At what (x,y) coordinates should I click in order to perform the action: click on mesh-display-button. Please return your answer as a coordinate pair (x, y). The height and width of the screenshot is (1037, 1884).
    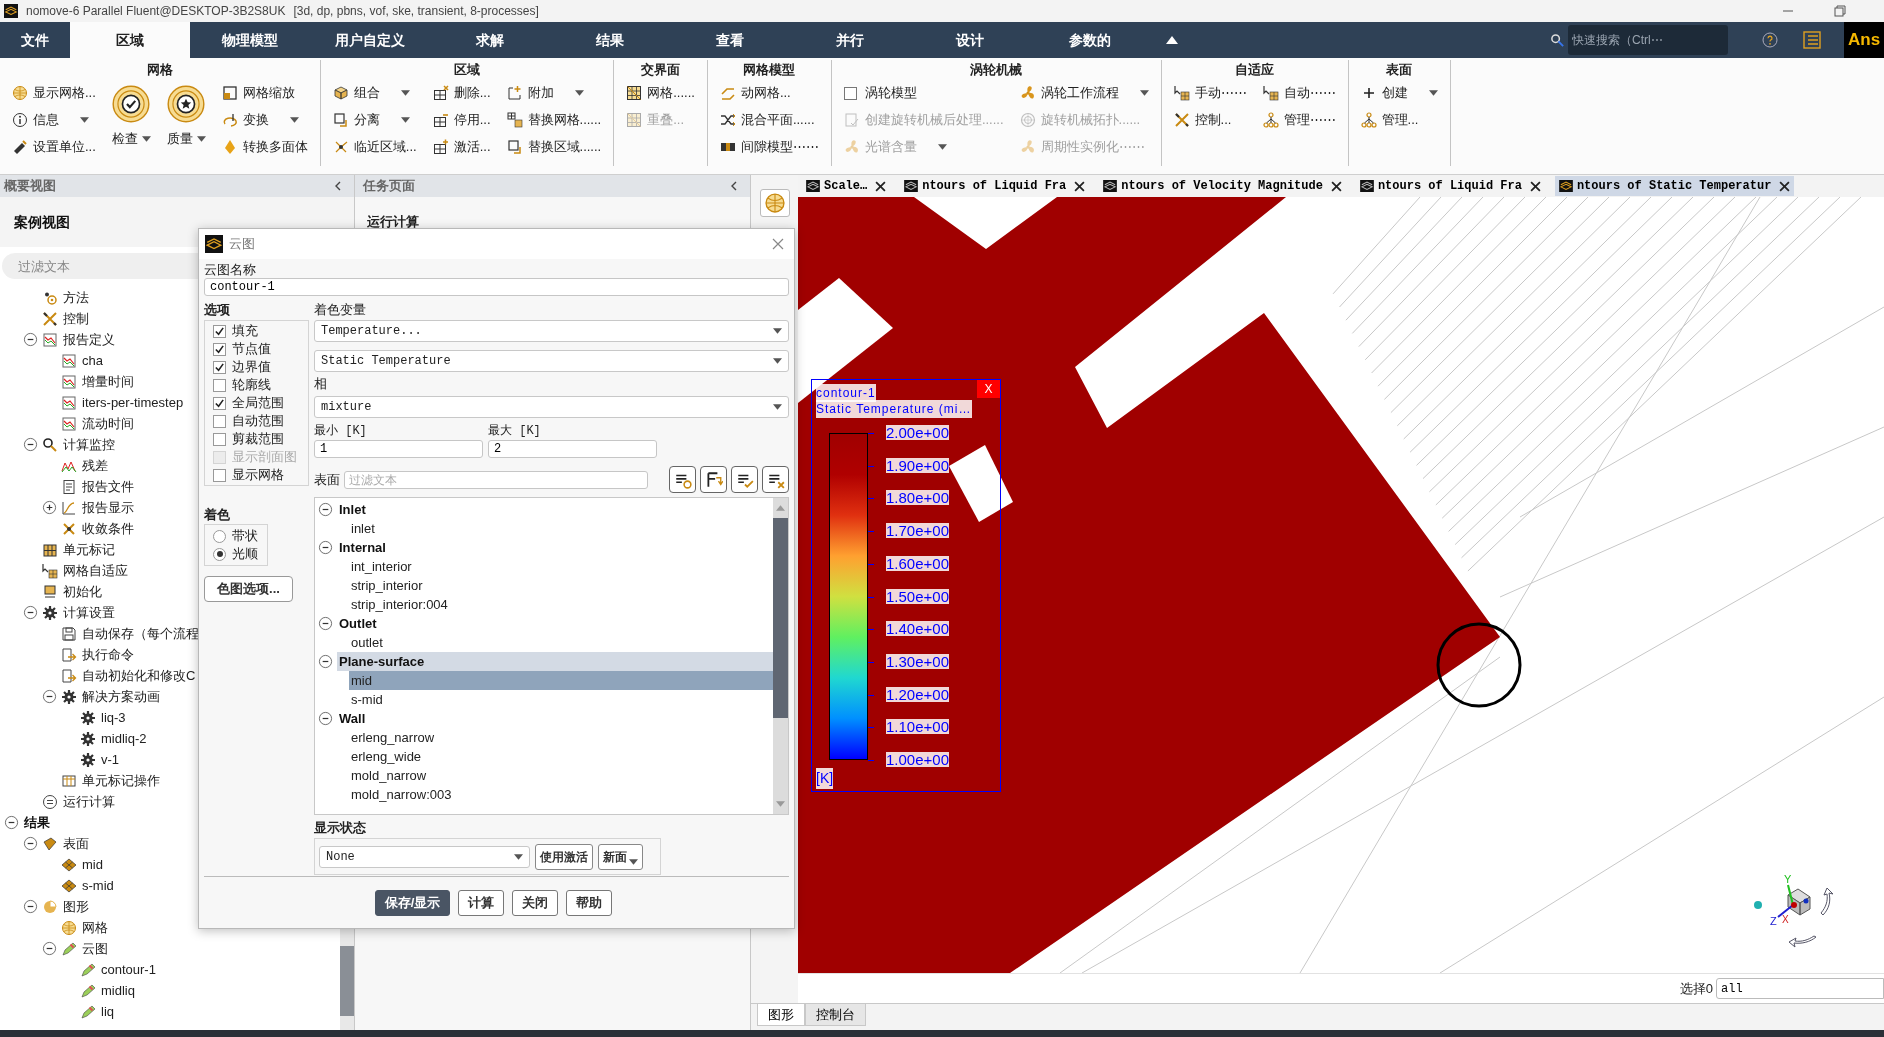
    Looking at the image, I should click on (774, 203).